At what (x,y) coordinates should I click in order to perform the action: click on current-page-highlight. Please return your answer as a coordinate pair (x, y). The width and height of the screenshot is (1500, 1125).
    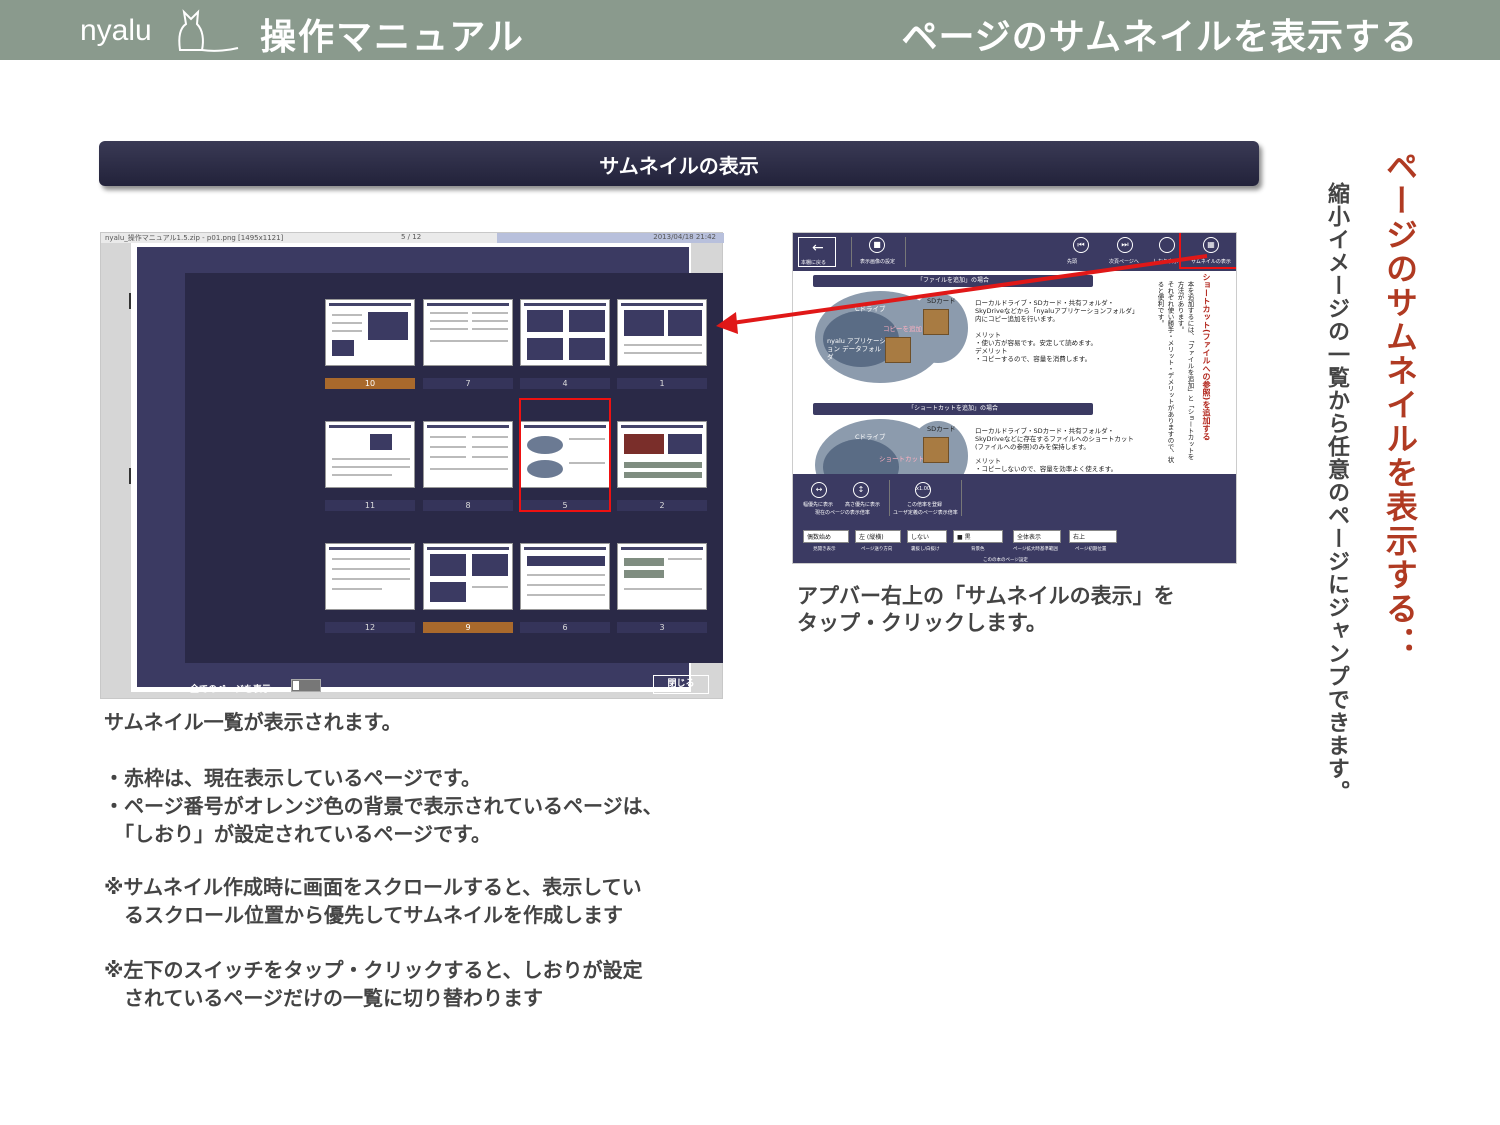
    Looking at the image, I should click on (565, 455).